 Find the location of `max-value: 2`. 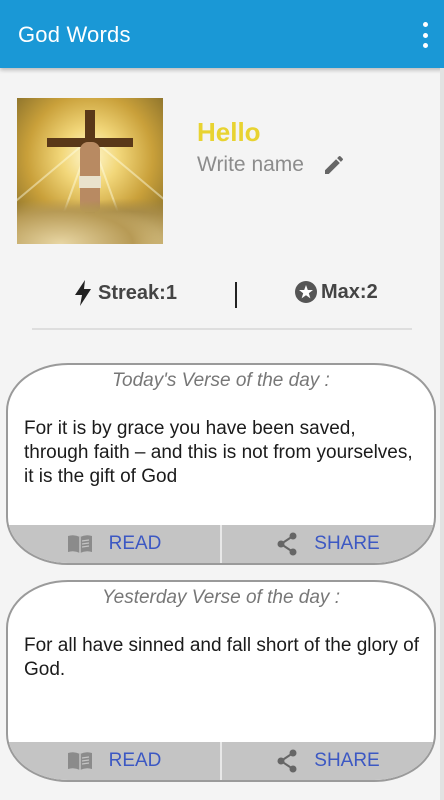

max-value: 2 is located at coordinates (372, 291).